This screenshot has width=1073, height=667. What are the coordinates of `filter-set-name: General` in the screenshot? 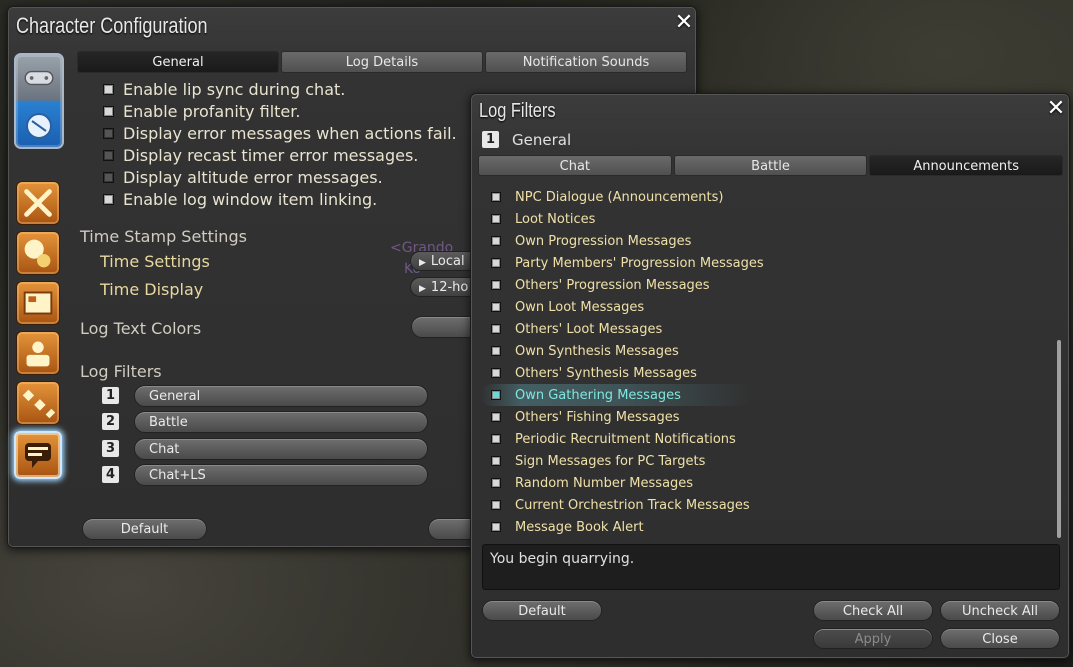 It's located at (542, 140).